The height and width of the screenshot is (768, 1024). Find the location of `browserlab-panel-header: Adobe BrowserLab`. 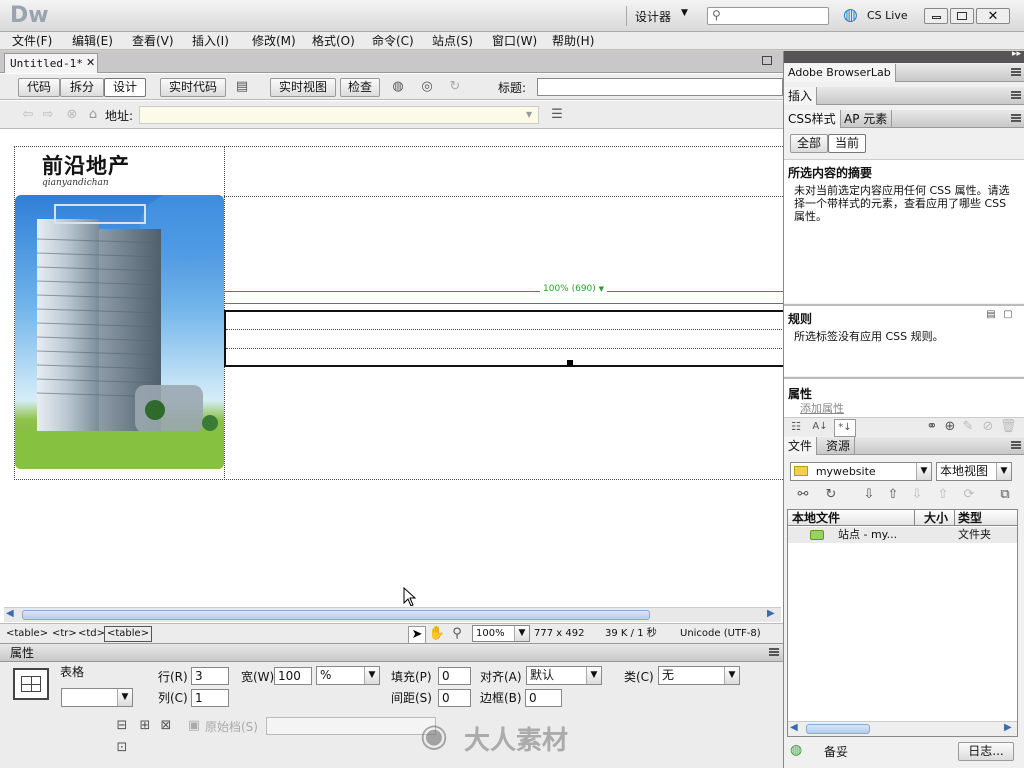

browserlab-panel-header: Adobe BrowserLab is located at coordinates (904, 73).